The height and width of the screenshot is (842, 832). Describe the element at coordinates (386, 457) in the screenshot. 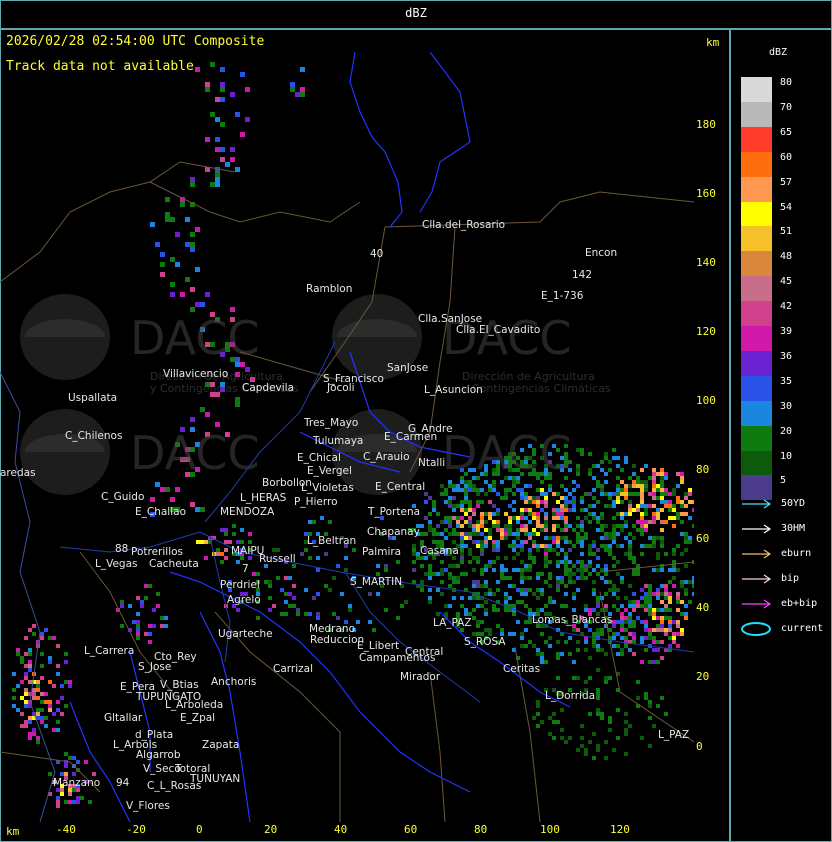

I see `place-label: C_Arauio` at that location.